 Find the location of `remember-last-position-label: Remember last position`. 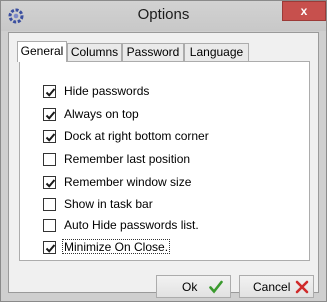

remember-last-position-label: Remember last position is located at coordinates (127, 159).